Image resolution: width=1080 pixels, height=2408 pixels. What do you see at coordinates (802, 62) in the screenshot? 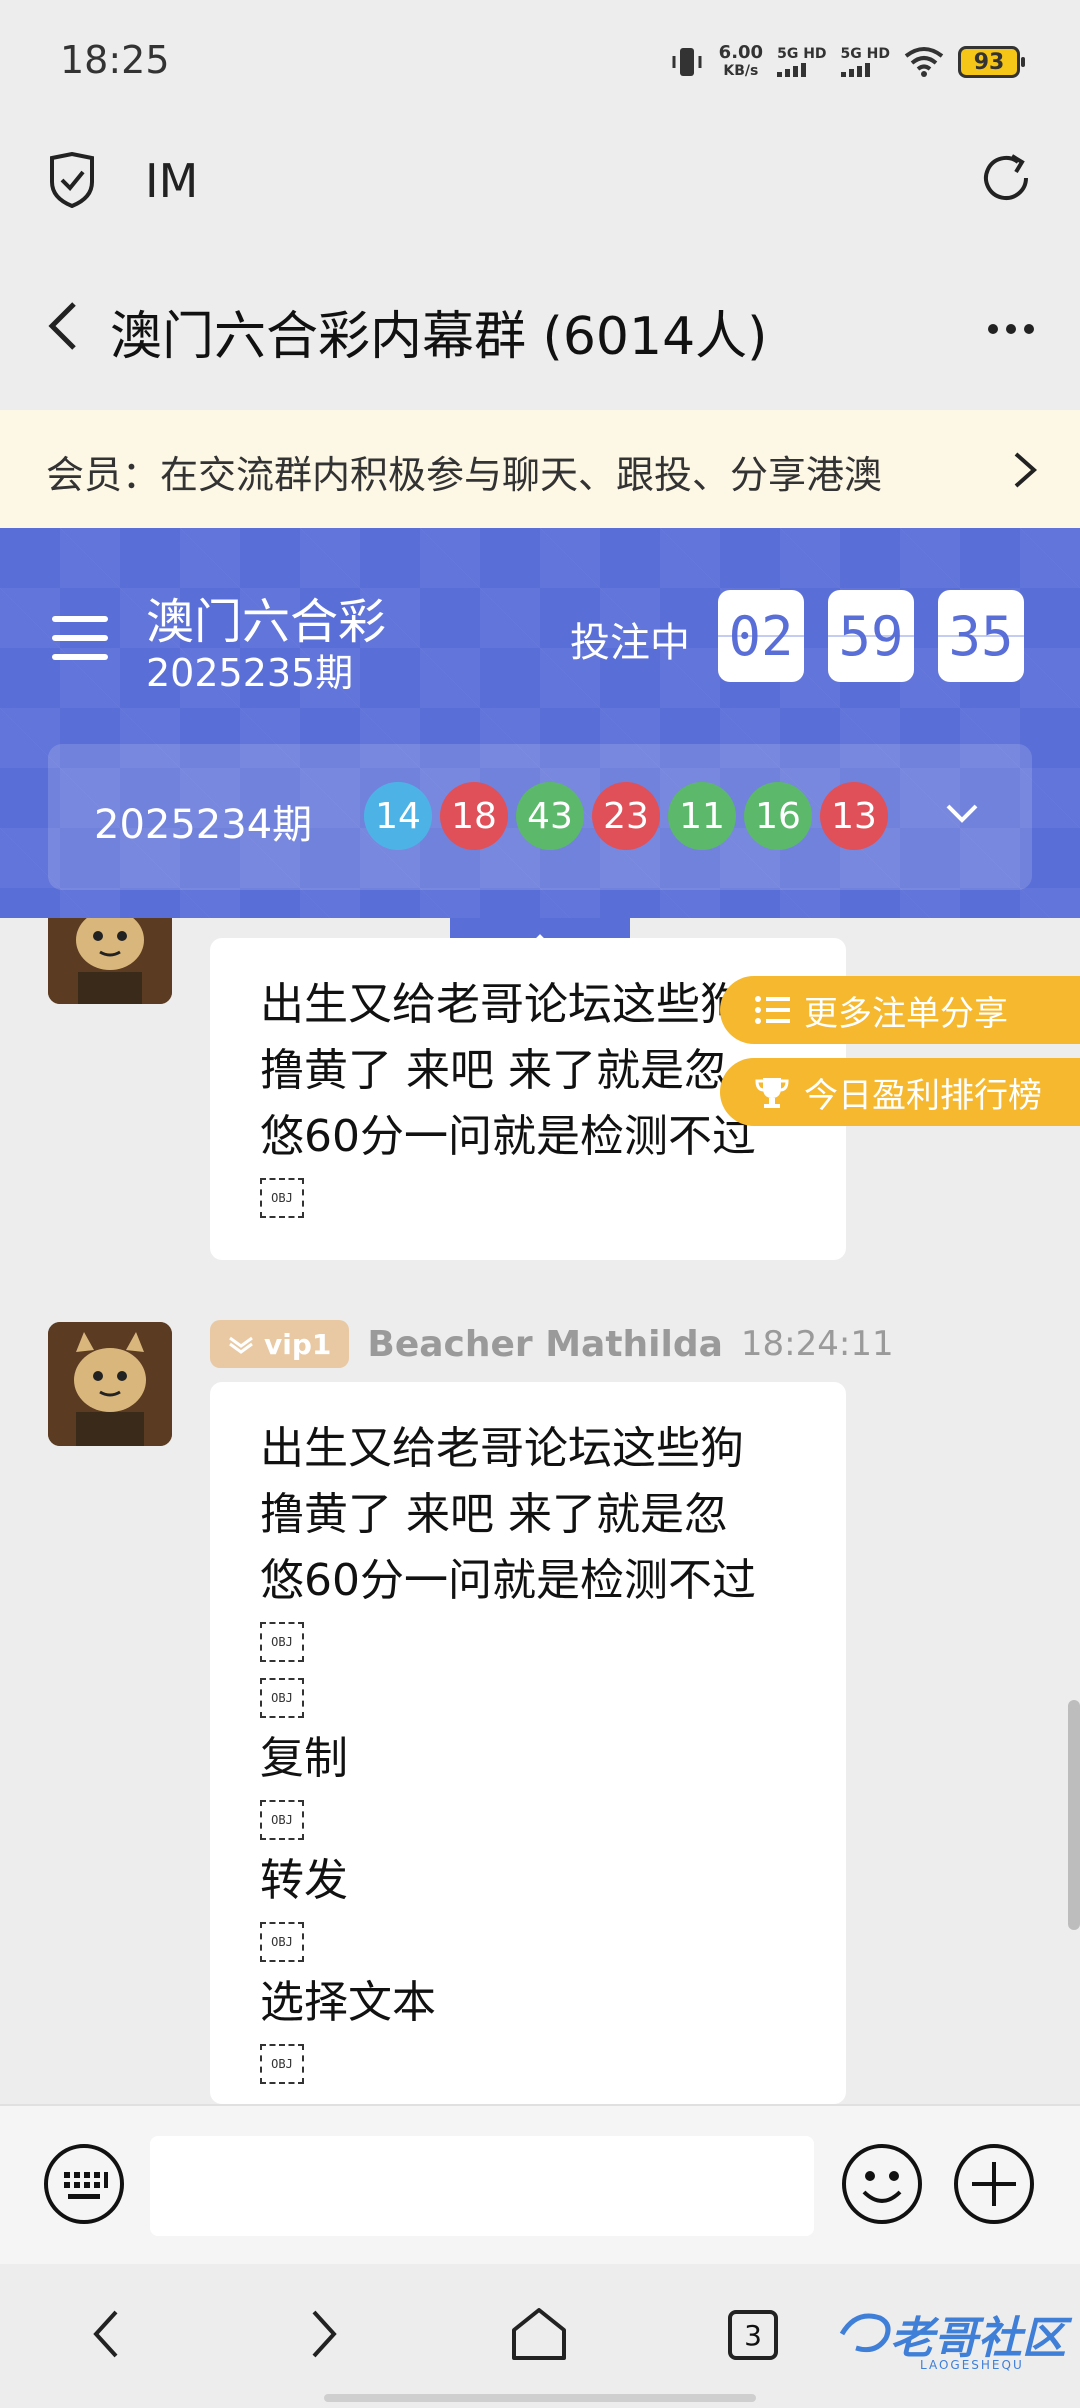
I see `signal-1: 5G HD` at bounding box center [802, 62].